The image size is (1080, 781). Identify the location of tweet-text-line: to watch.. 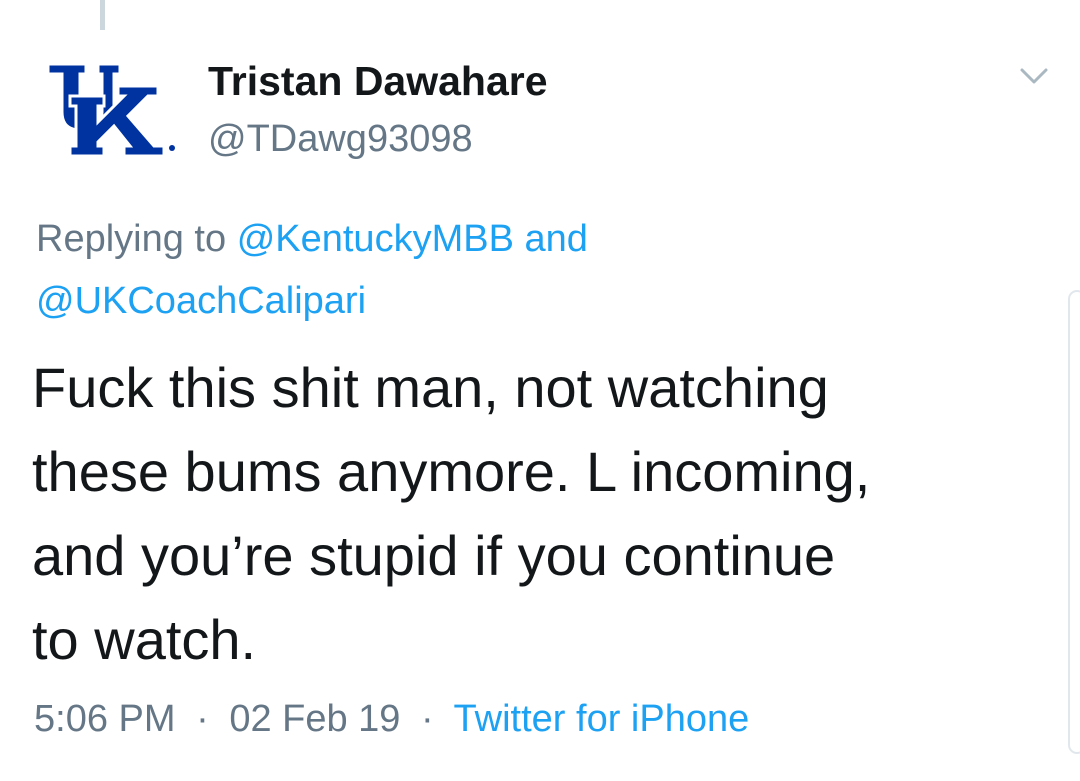
(144, 639).